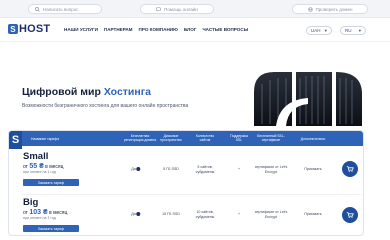  I want to click on logo: S HOST, so click(29, 29).